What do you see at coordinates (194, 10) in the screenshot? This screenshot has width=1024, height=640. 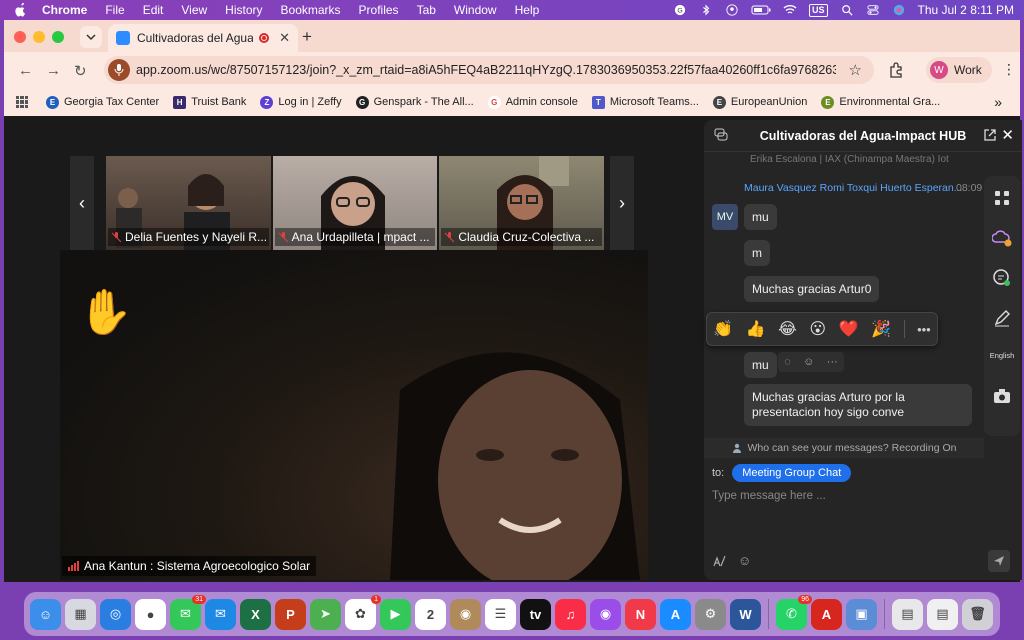 I see `menu-view: View` at bounding box center [194, 10].